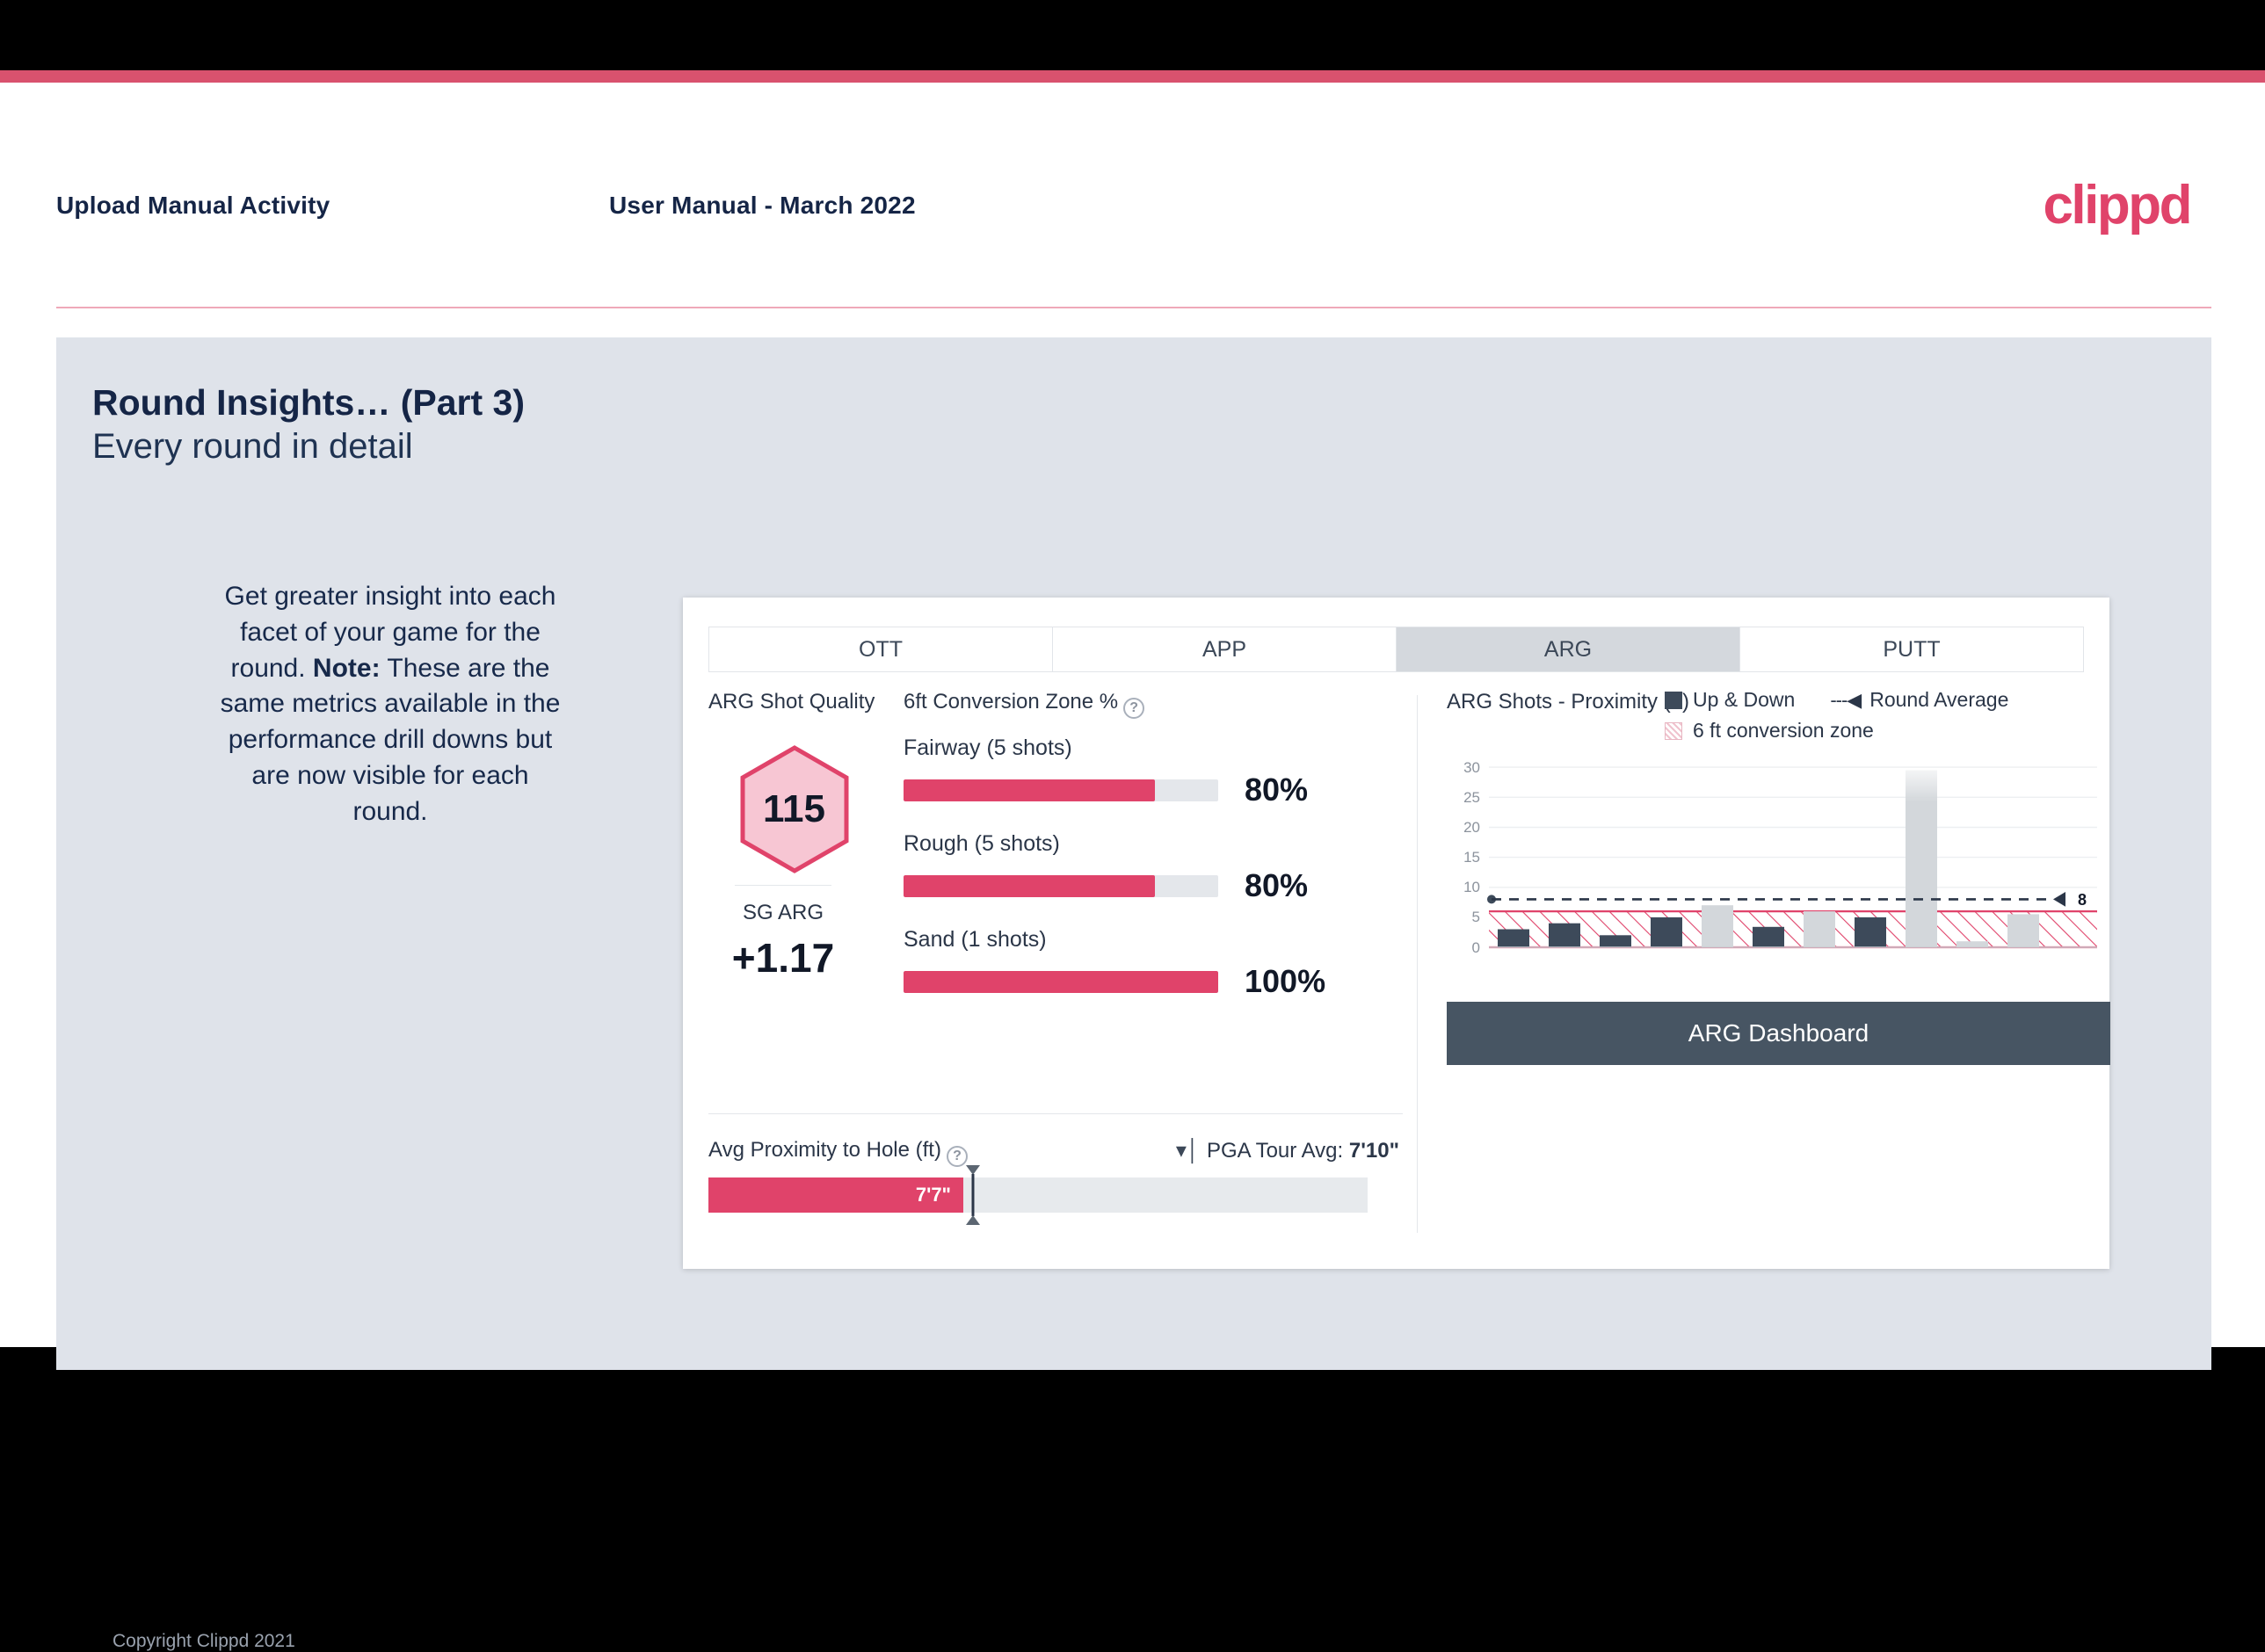 The image size is (2265, 1652). I want to click on header-center-label: User Manual - March 2022, so click(762, 206).